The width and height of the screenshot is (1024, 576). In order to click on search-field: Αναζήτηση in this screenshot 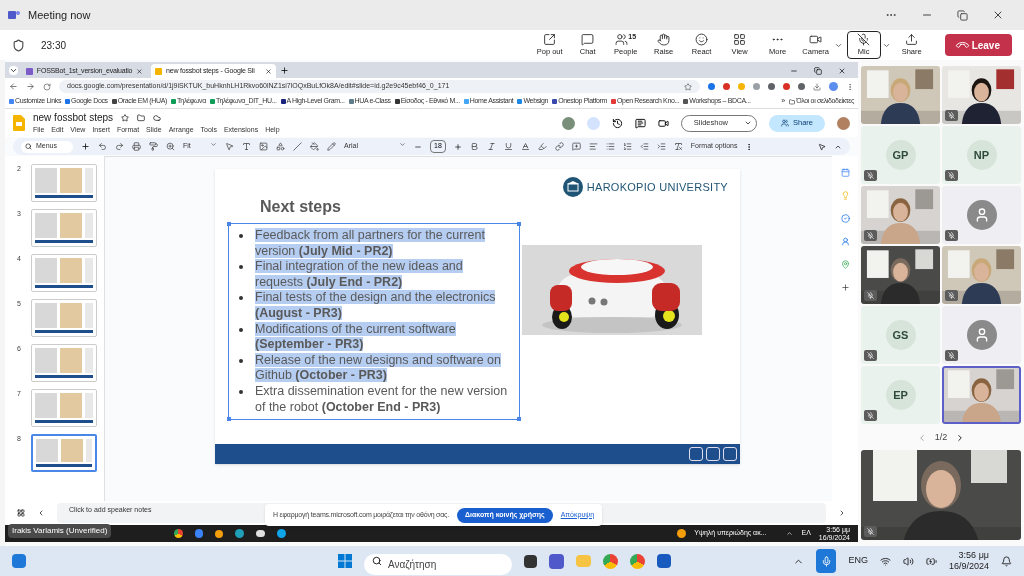, I will do `click(438, 564)`.